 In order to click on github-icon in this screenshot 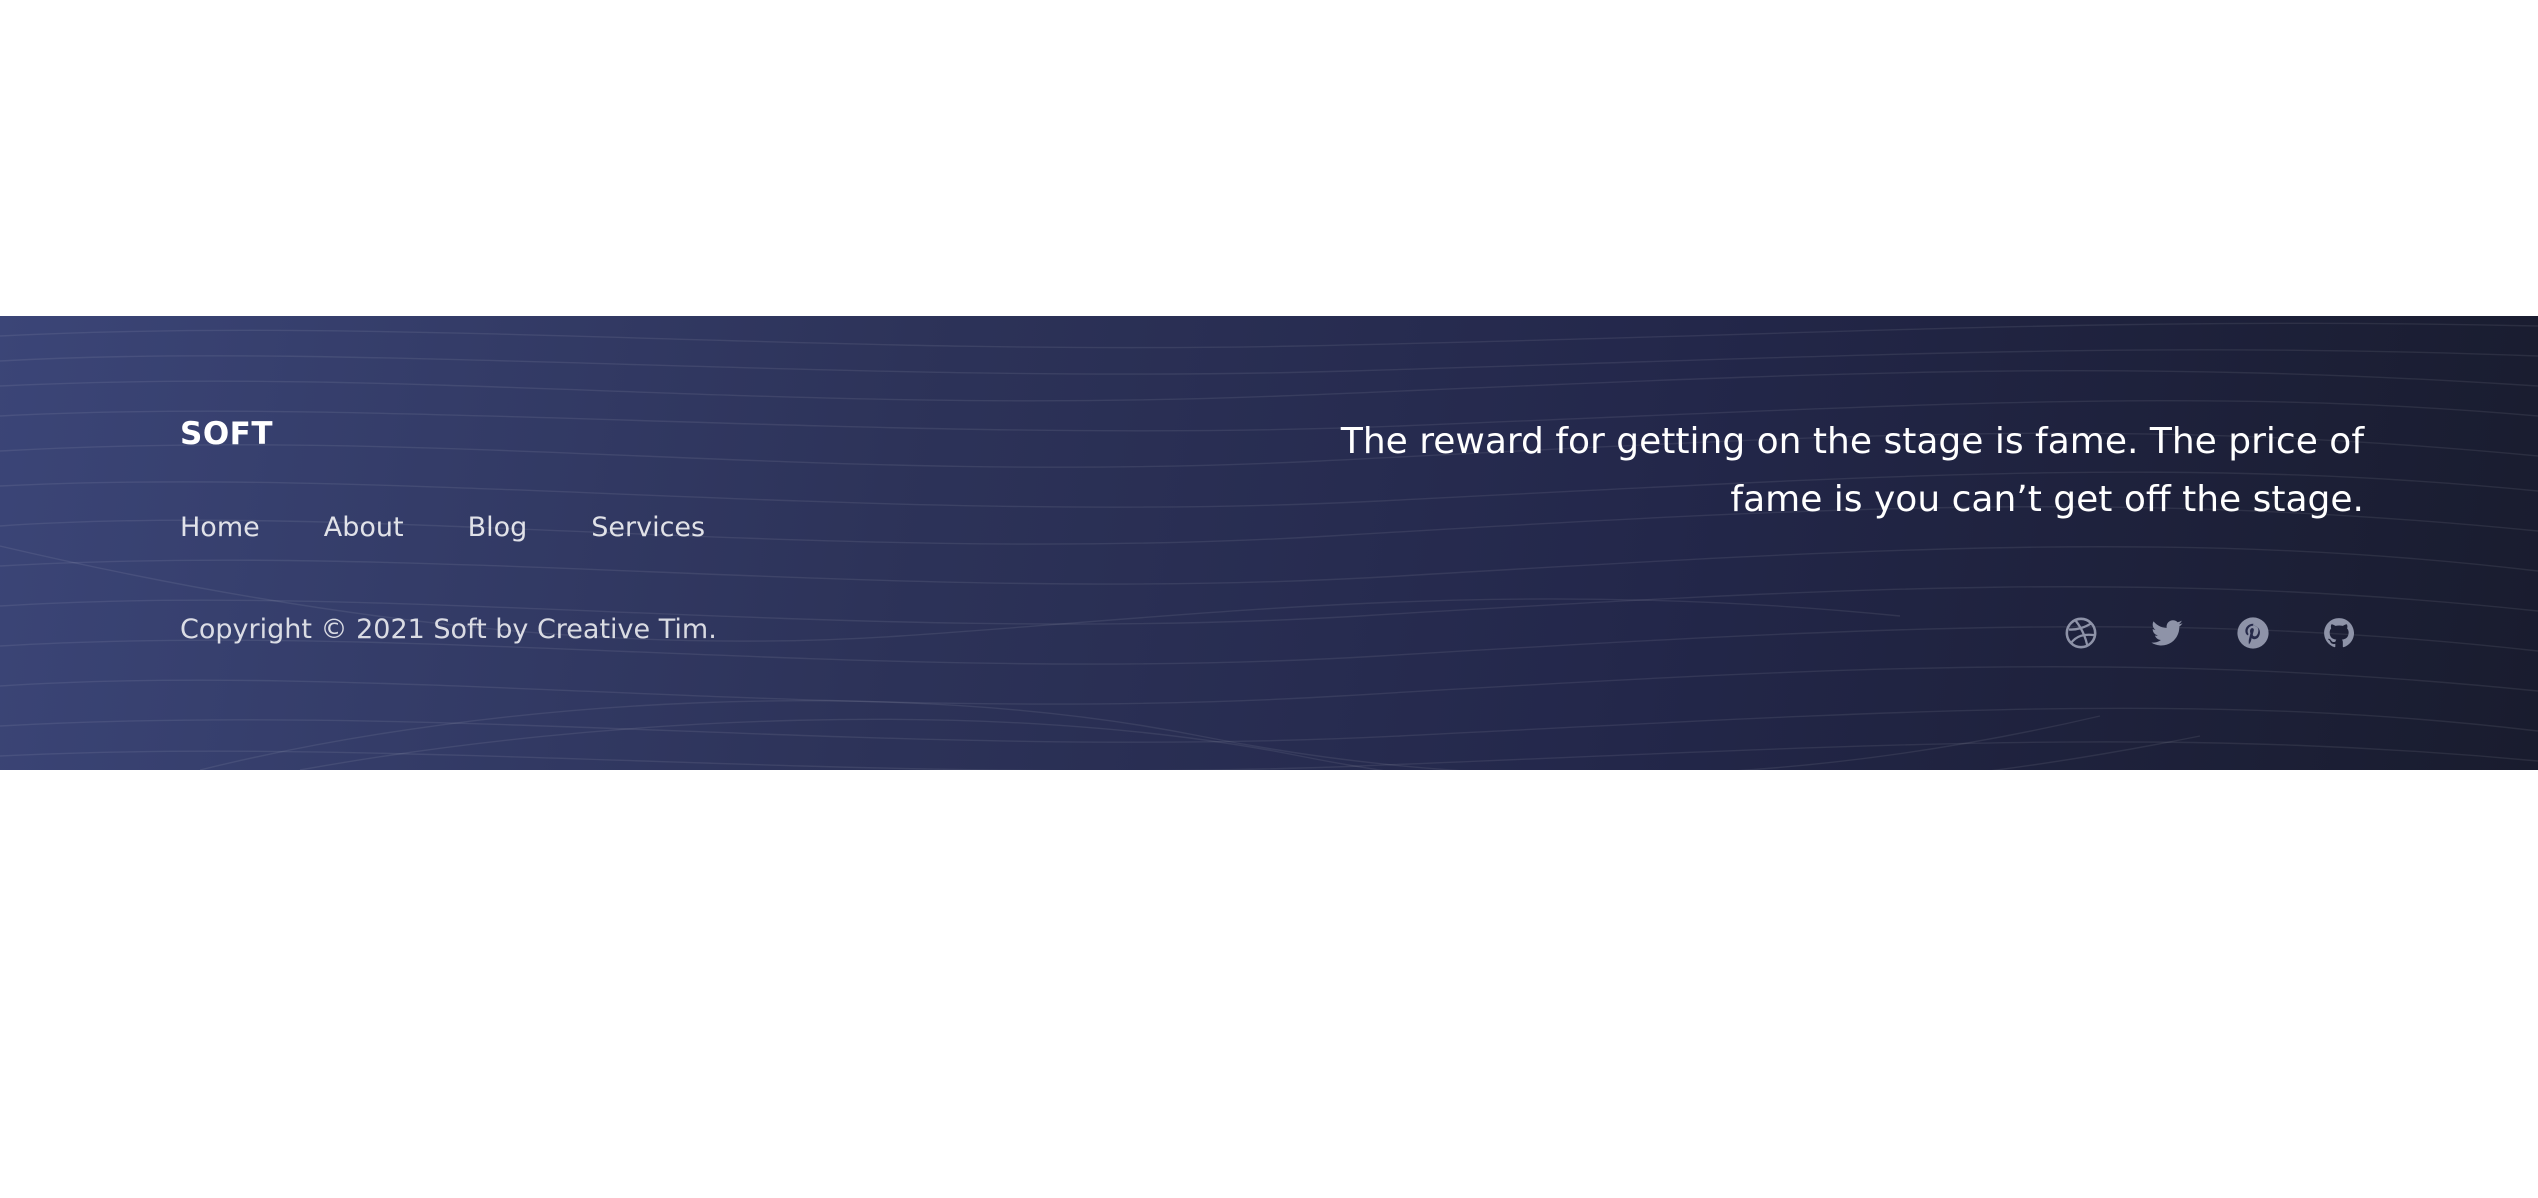, I will do `click(2339, 633)`.